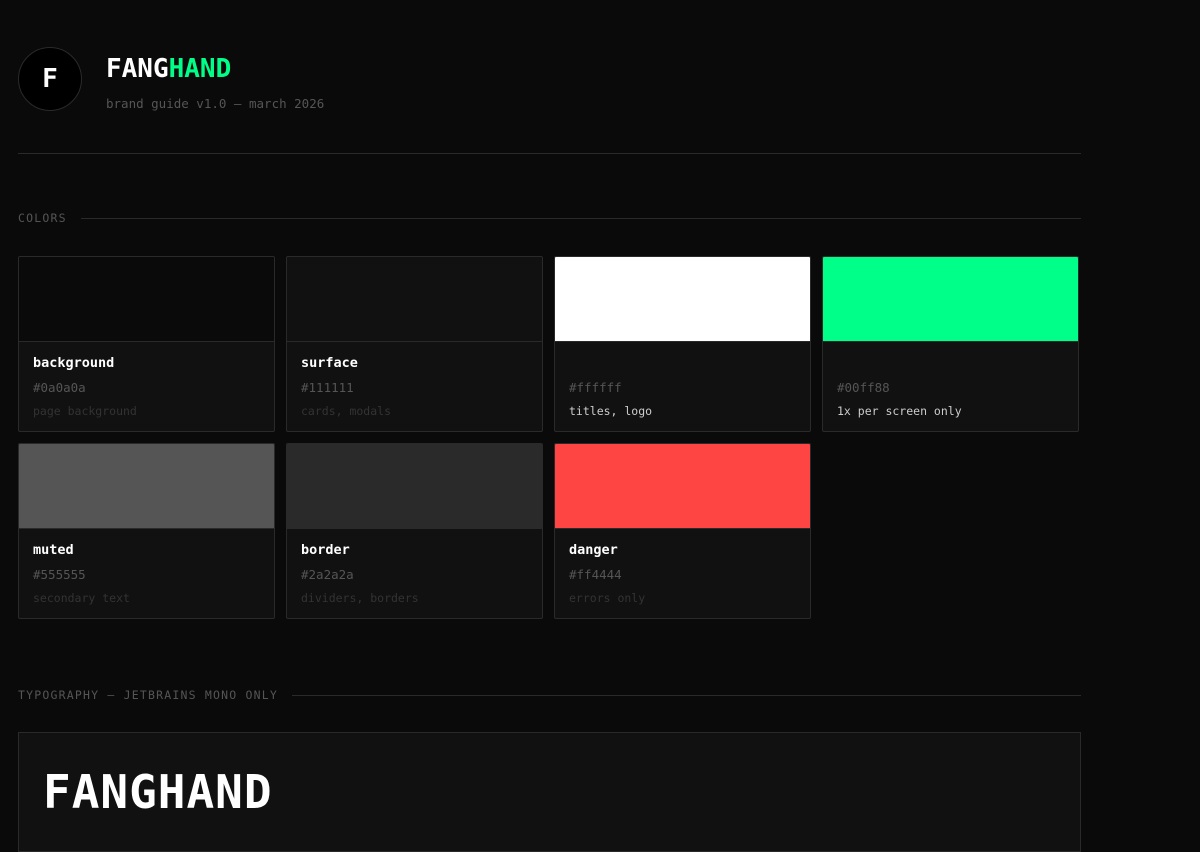 The width and height of the screenshot is (1200, 852). Describe the element at coordinates (414, 344) in the screenshot. I see `color-card-surface: surface #111111 cards, modals` at that location.